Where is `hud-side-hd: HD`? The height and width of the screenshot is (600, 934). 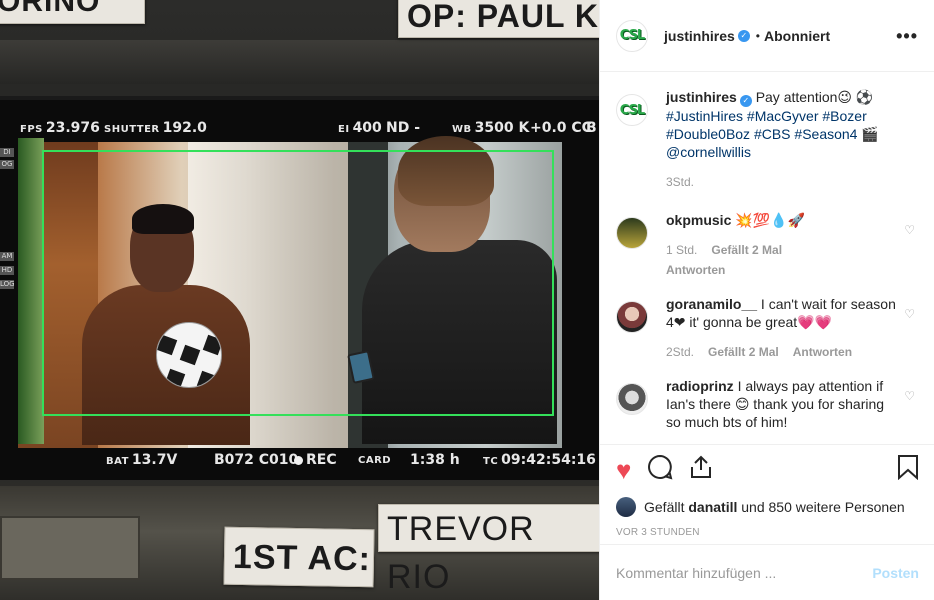 hud-side-hd: HD is located at coordinates (7, 270).